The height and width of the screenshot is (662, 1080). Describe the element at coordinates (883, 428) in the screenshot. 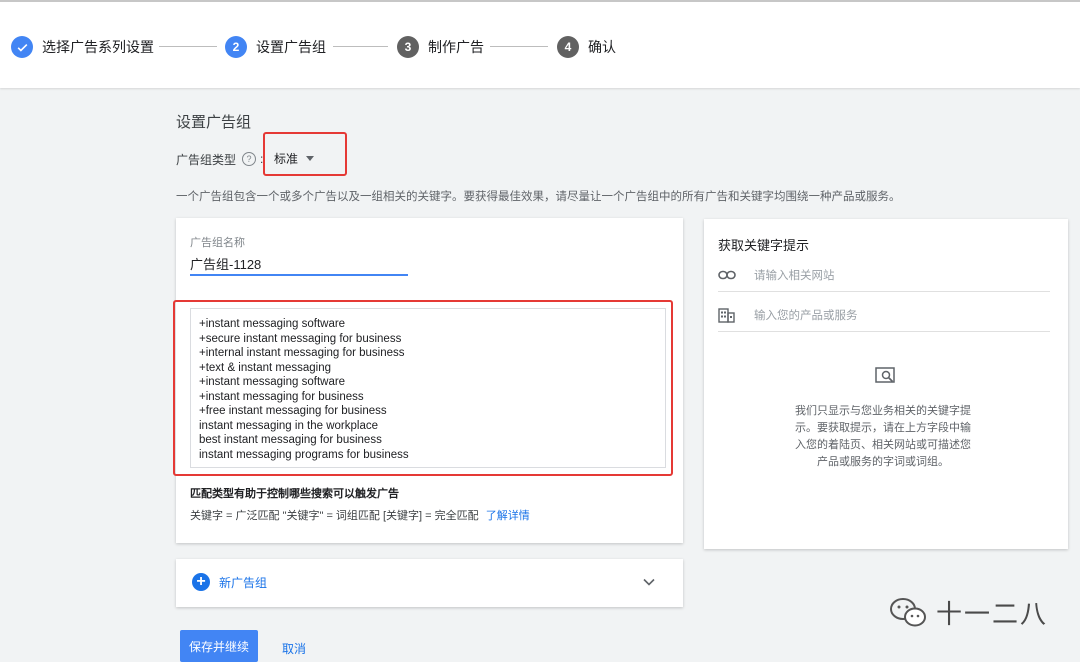

I see `info-line: 示。要获取提示，请在上方字段中输` at that location.